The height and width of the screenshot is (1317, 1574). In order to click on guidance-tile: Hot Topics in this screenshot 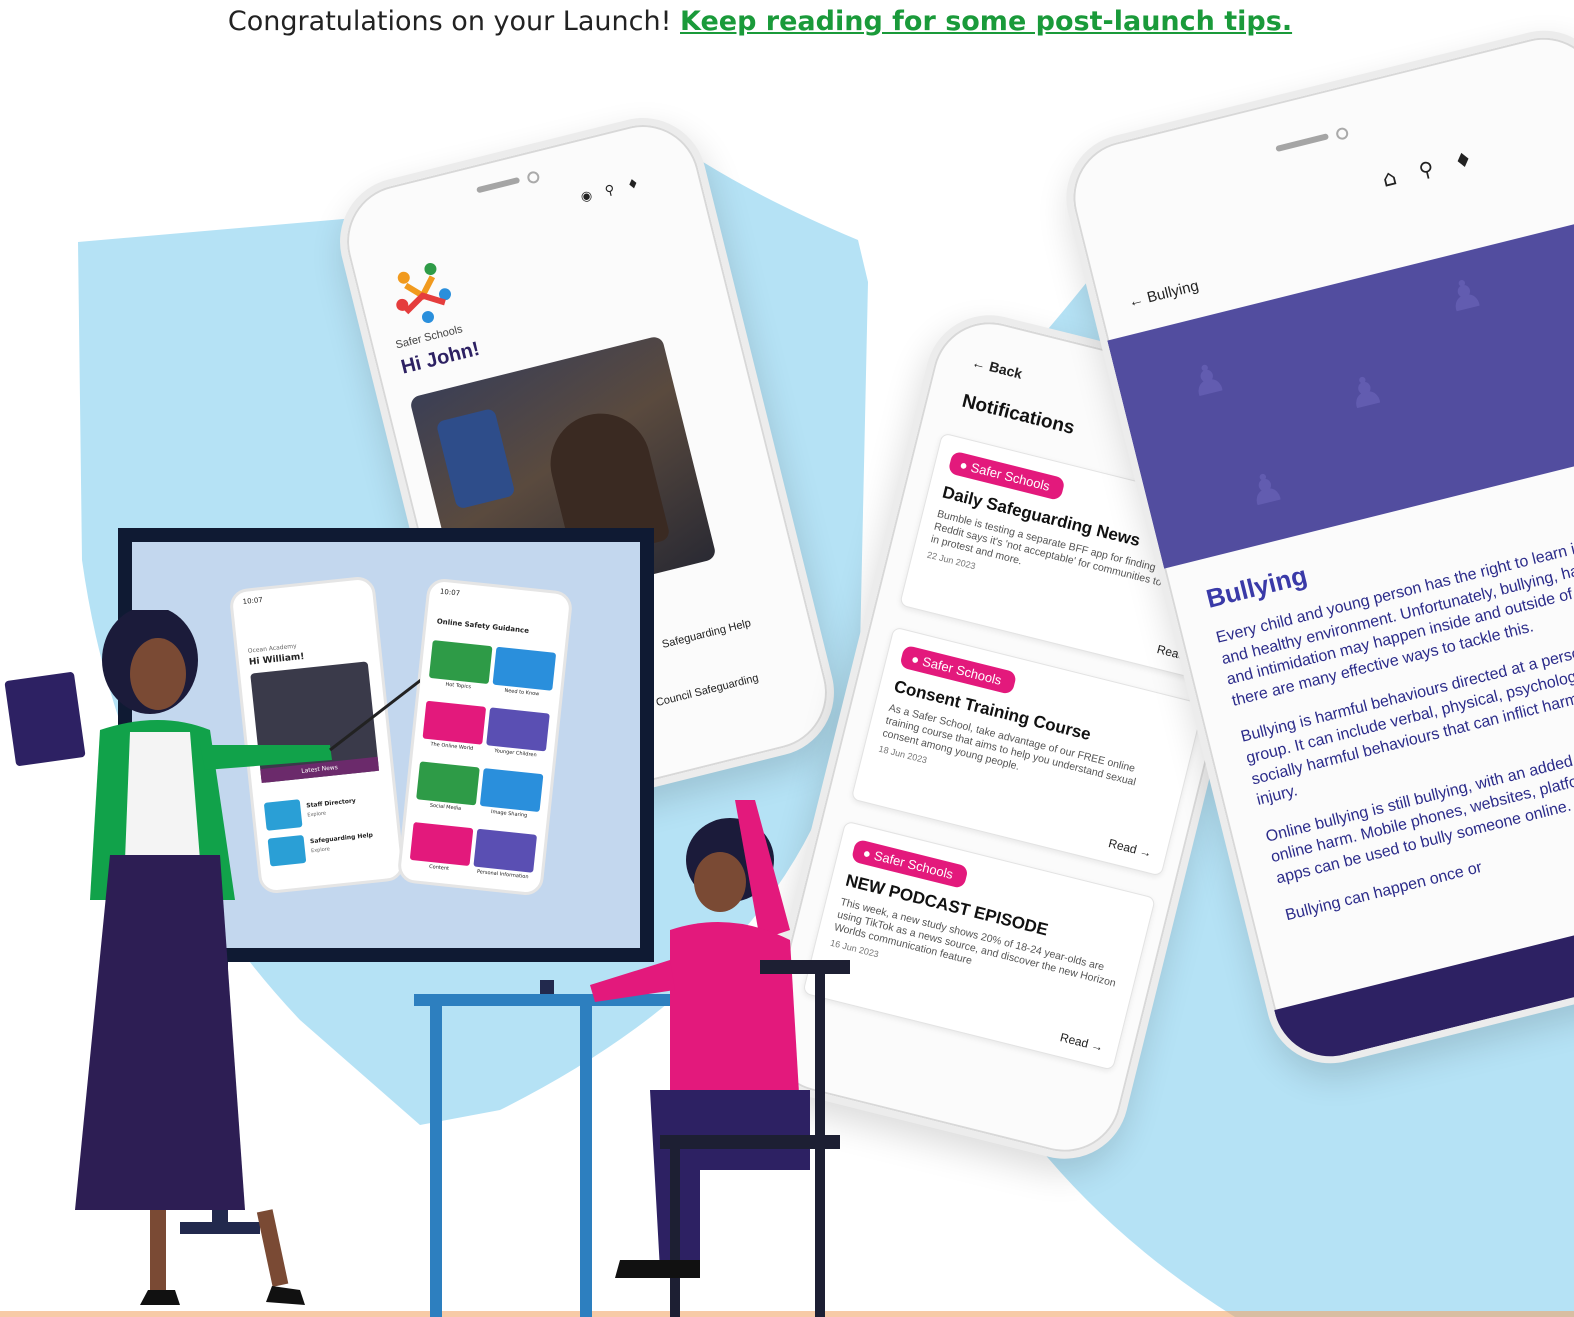, I will do `click(461, 664)`.